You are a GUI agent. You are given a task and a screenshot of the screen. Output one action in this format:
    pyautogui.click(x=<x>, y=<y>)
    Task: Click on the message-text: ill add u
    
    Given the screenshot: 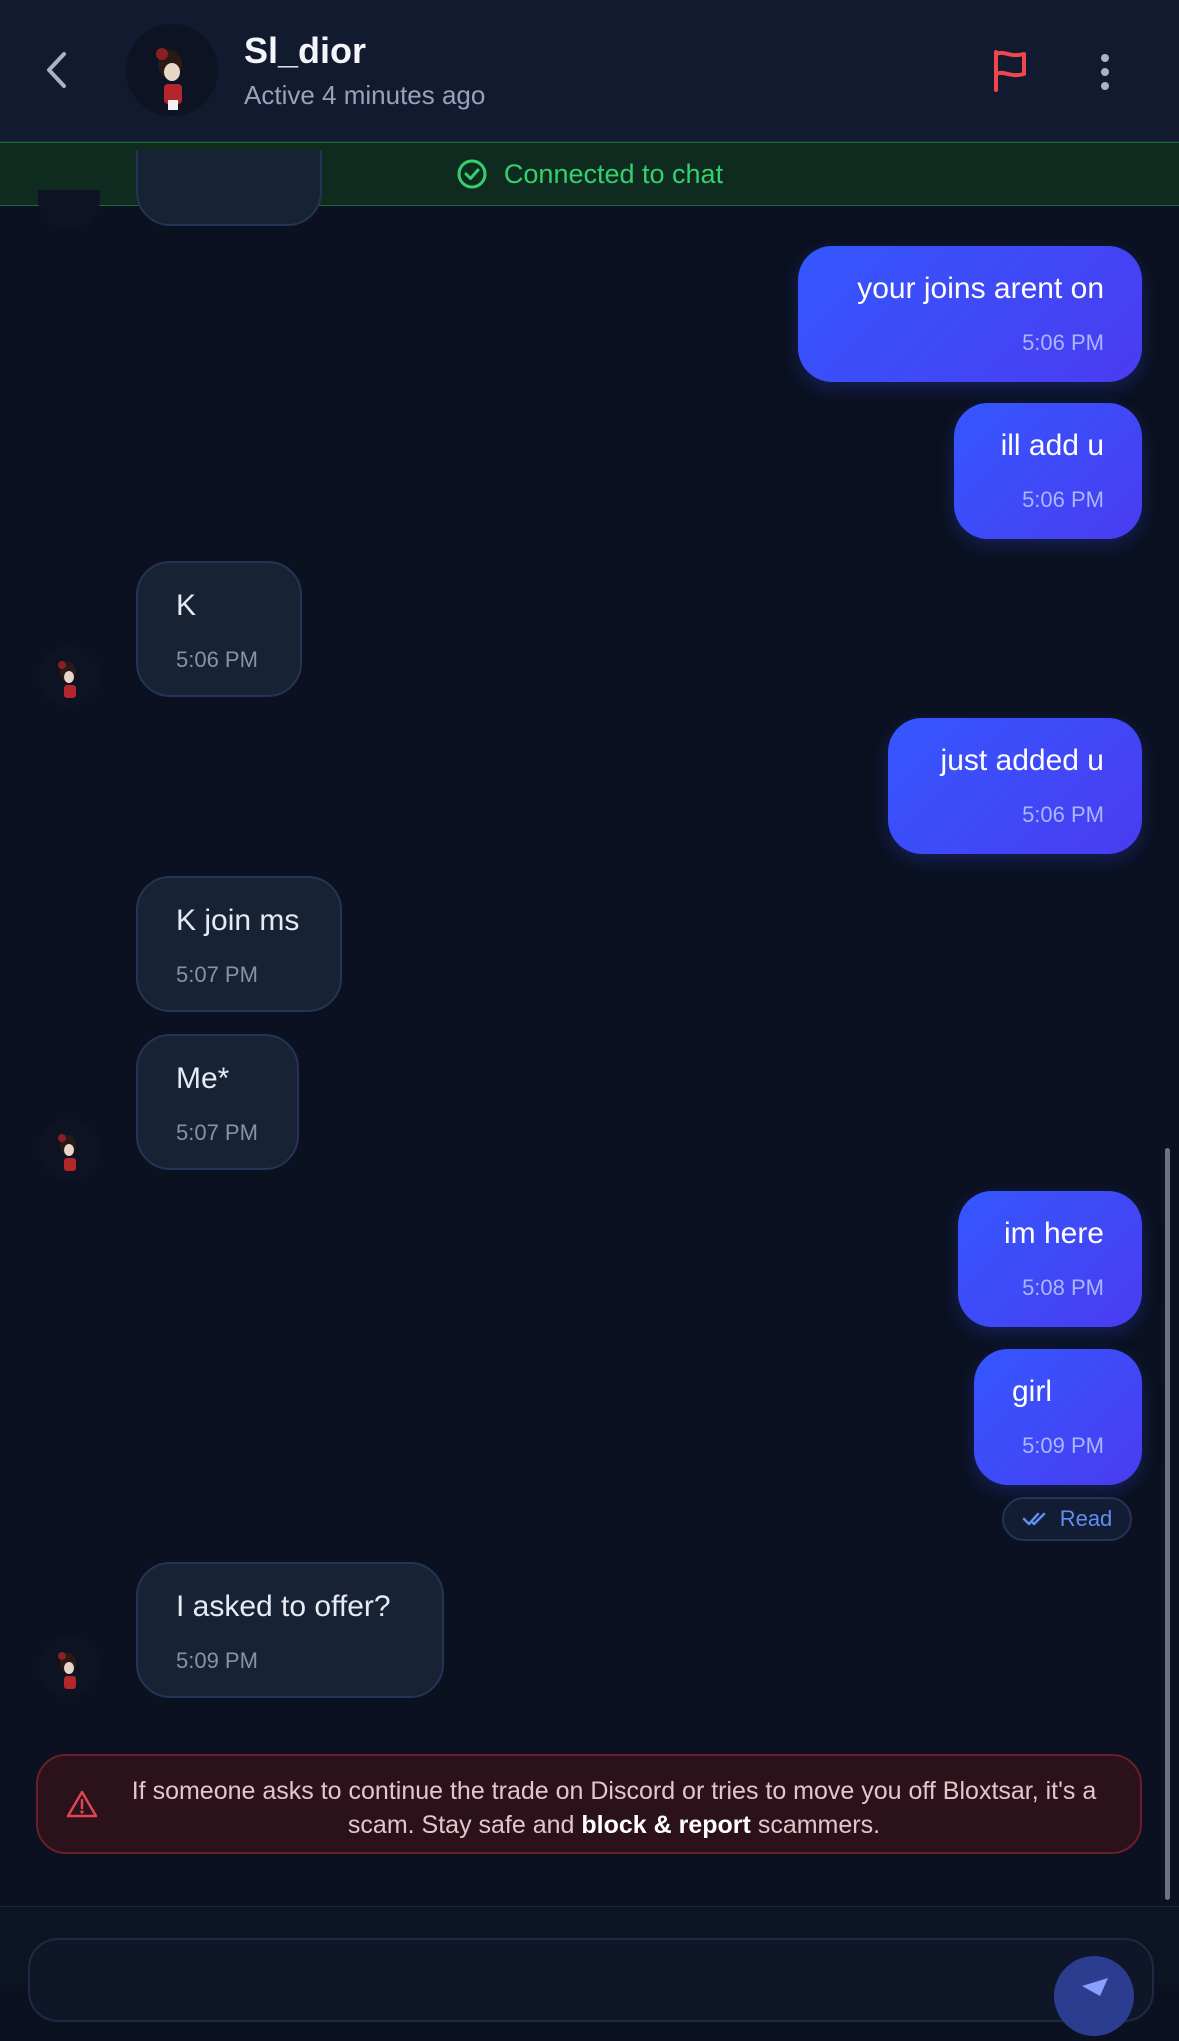 What is the action you would take?
    pyautogui.click(x=1052, y=445)
    